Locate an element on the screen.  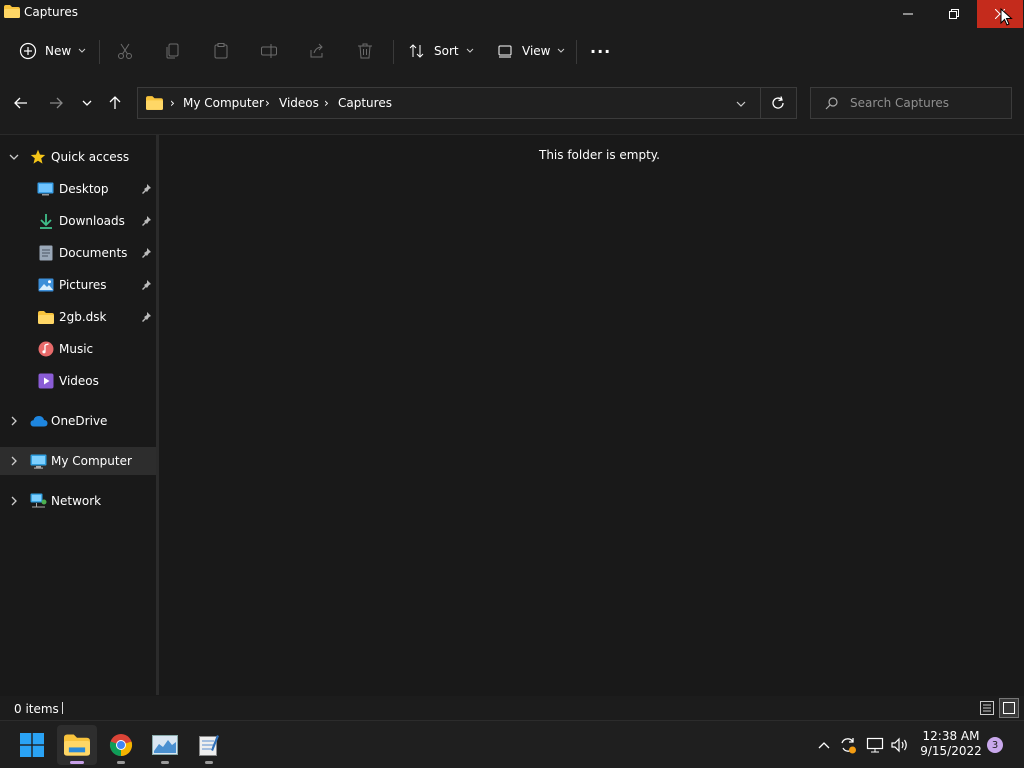
new-button: New is located at coordinates (52, 51).